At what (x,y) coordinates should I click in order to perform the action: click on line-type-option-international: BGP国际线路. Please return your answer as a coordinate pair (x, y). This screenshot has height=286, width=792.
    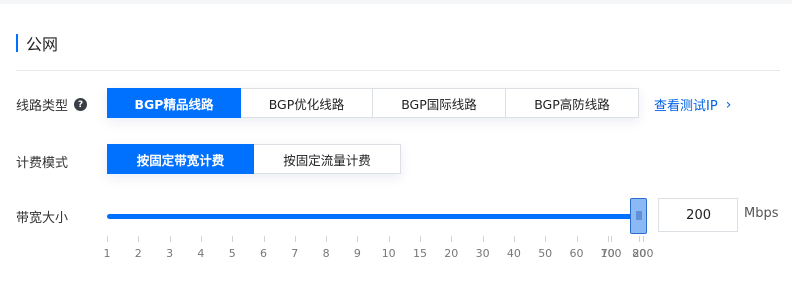
    Looking at the image, I should click on (439, 103).